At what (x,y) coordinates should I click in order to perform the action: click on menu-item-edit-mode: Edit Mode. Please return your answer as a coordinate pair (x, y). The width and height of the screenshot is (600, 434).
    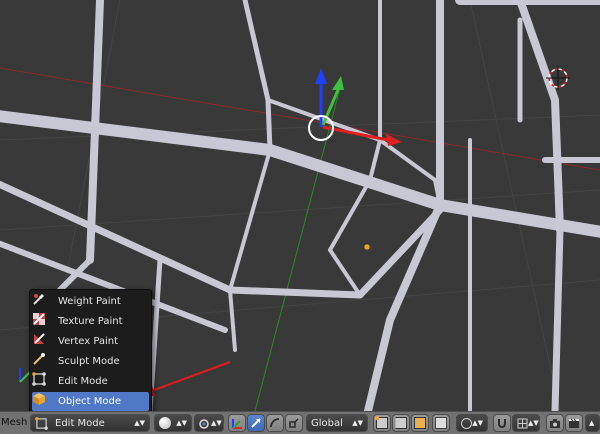
    Looking at the image, I should click on (90, 381).